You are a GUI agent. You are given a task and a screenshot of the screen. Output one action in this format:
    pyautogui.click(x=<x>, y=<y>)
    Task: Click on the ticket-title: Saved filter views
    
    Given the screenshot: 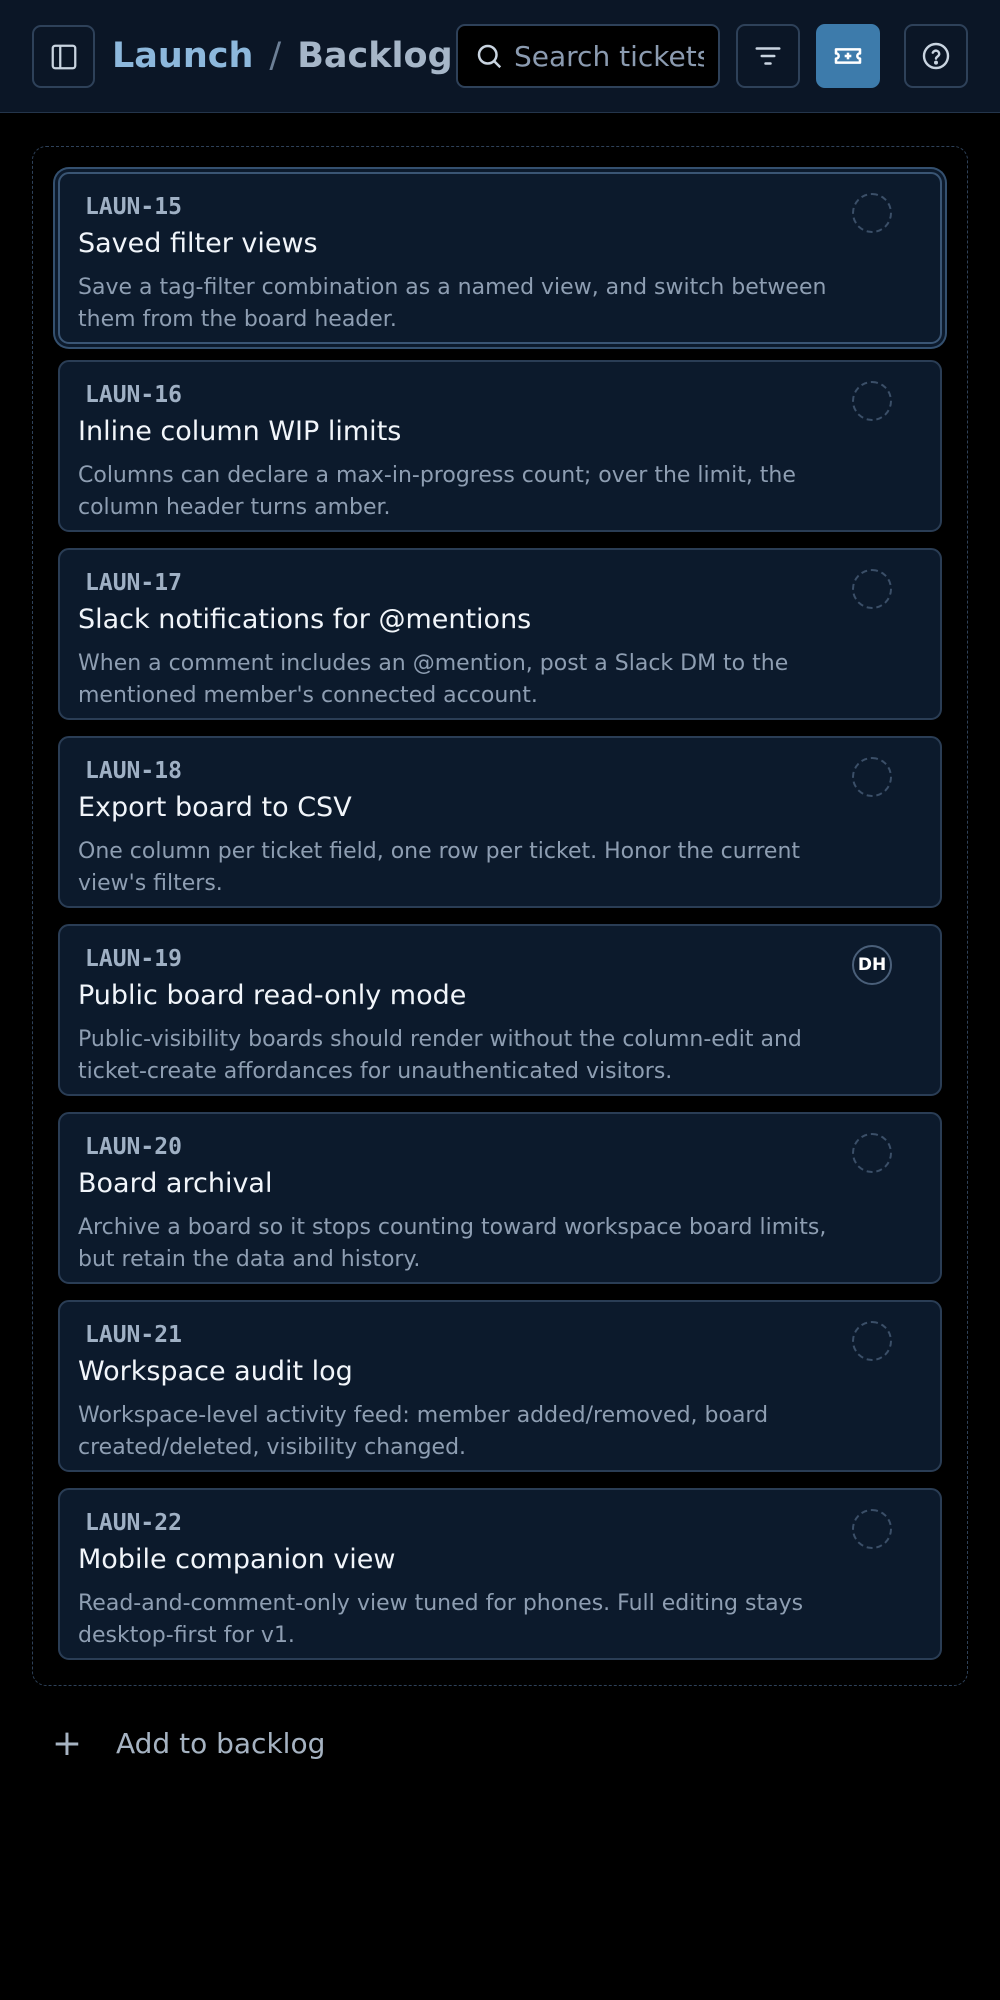 What is the action you would take?
    pyautogui.click(x=198, y=243)
    